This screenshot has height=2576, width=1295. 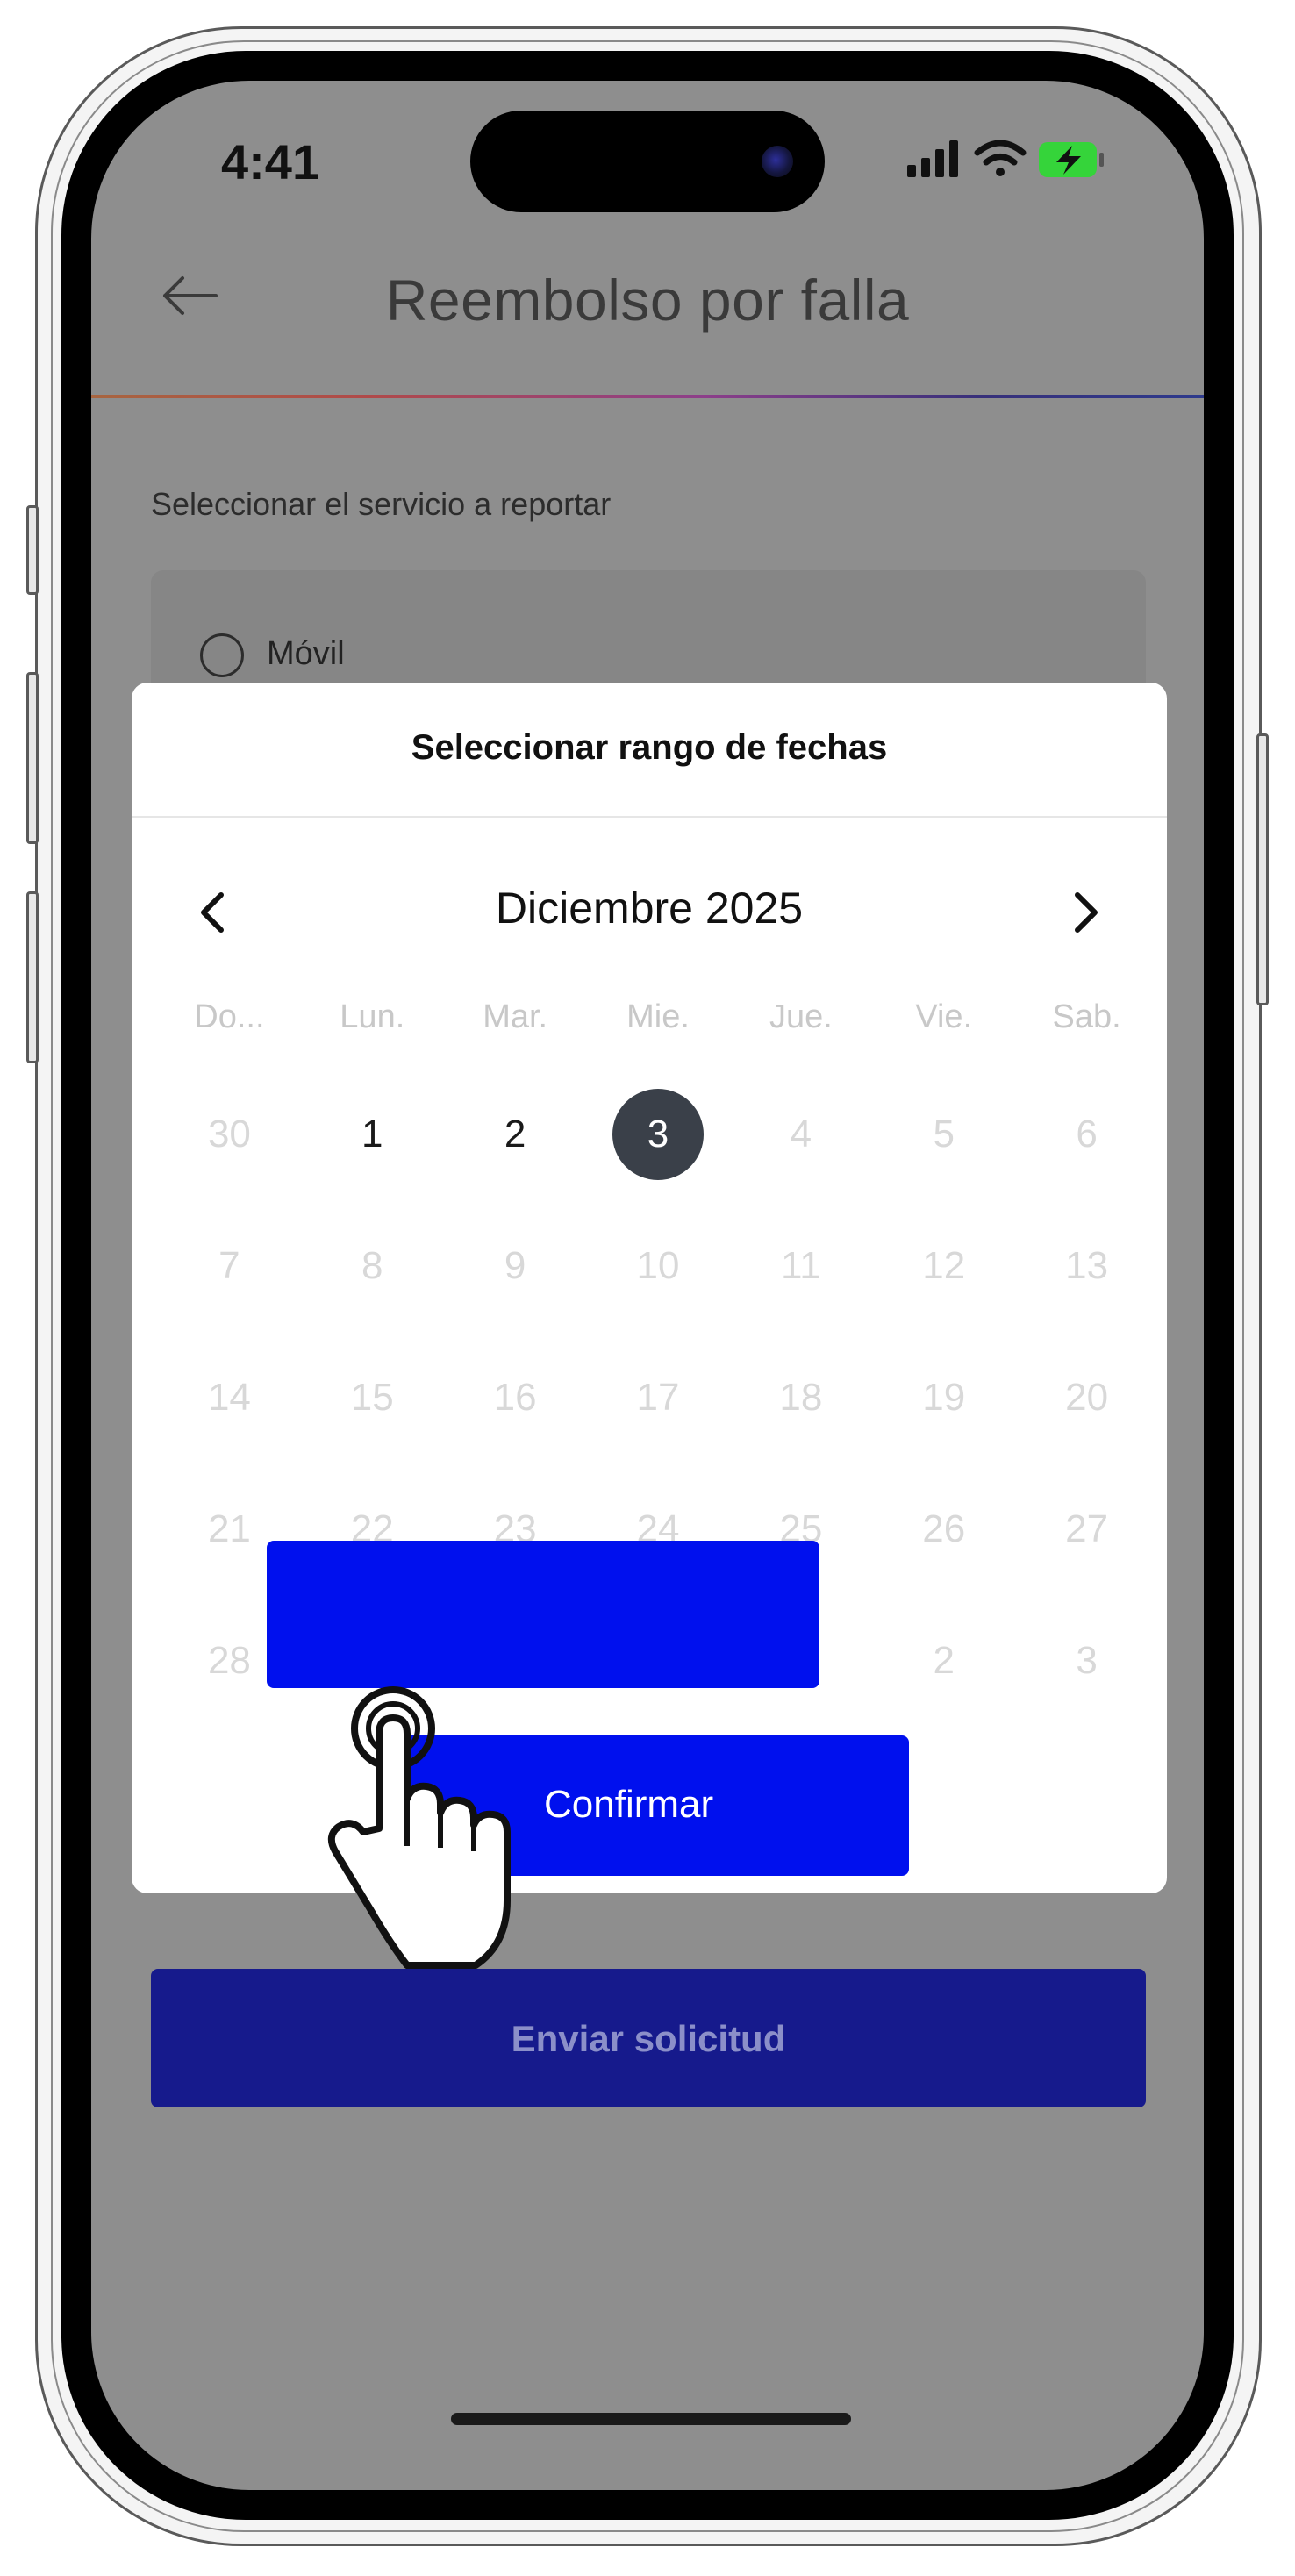 I want to click on calendar-day-cell: 17, so click(x=658, y=1397).